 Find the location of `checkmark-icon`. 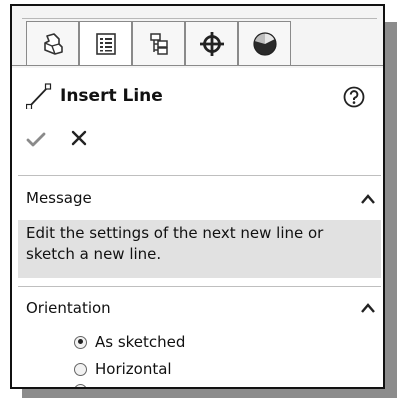

checkmark-icon is located at coordinates (36, 139).